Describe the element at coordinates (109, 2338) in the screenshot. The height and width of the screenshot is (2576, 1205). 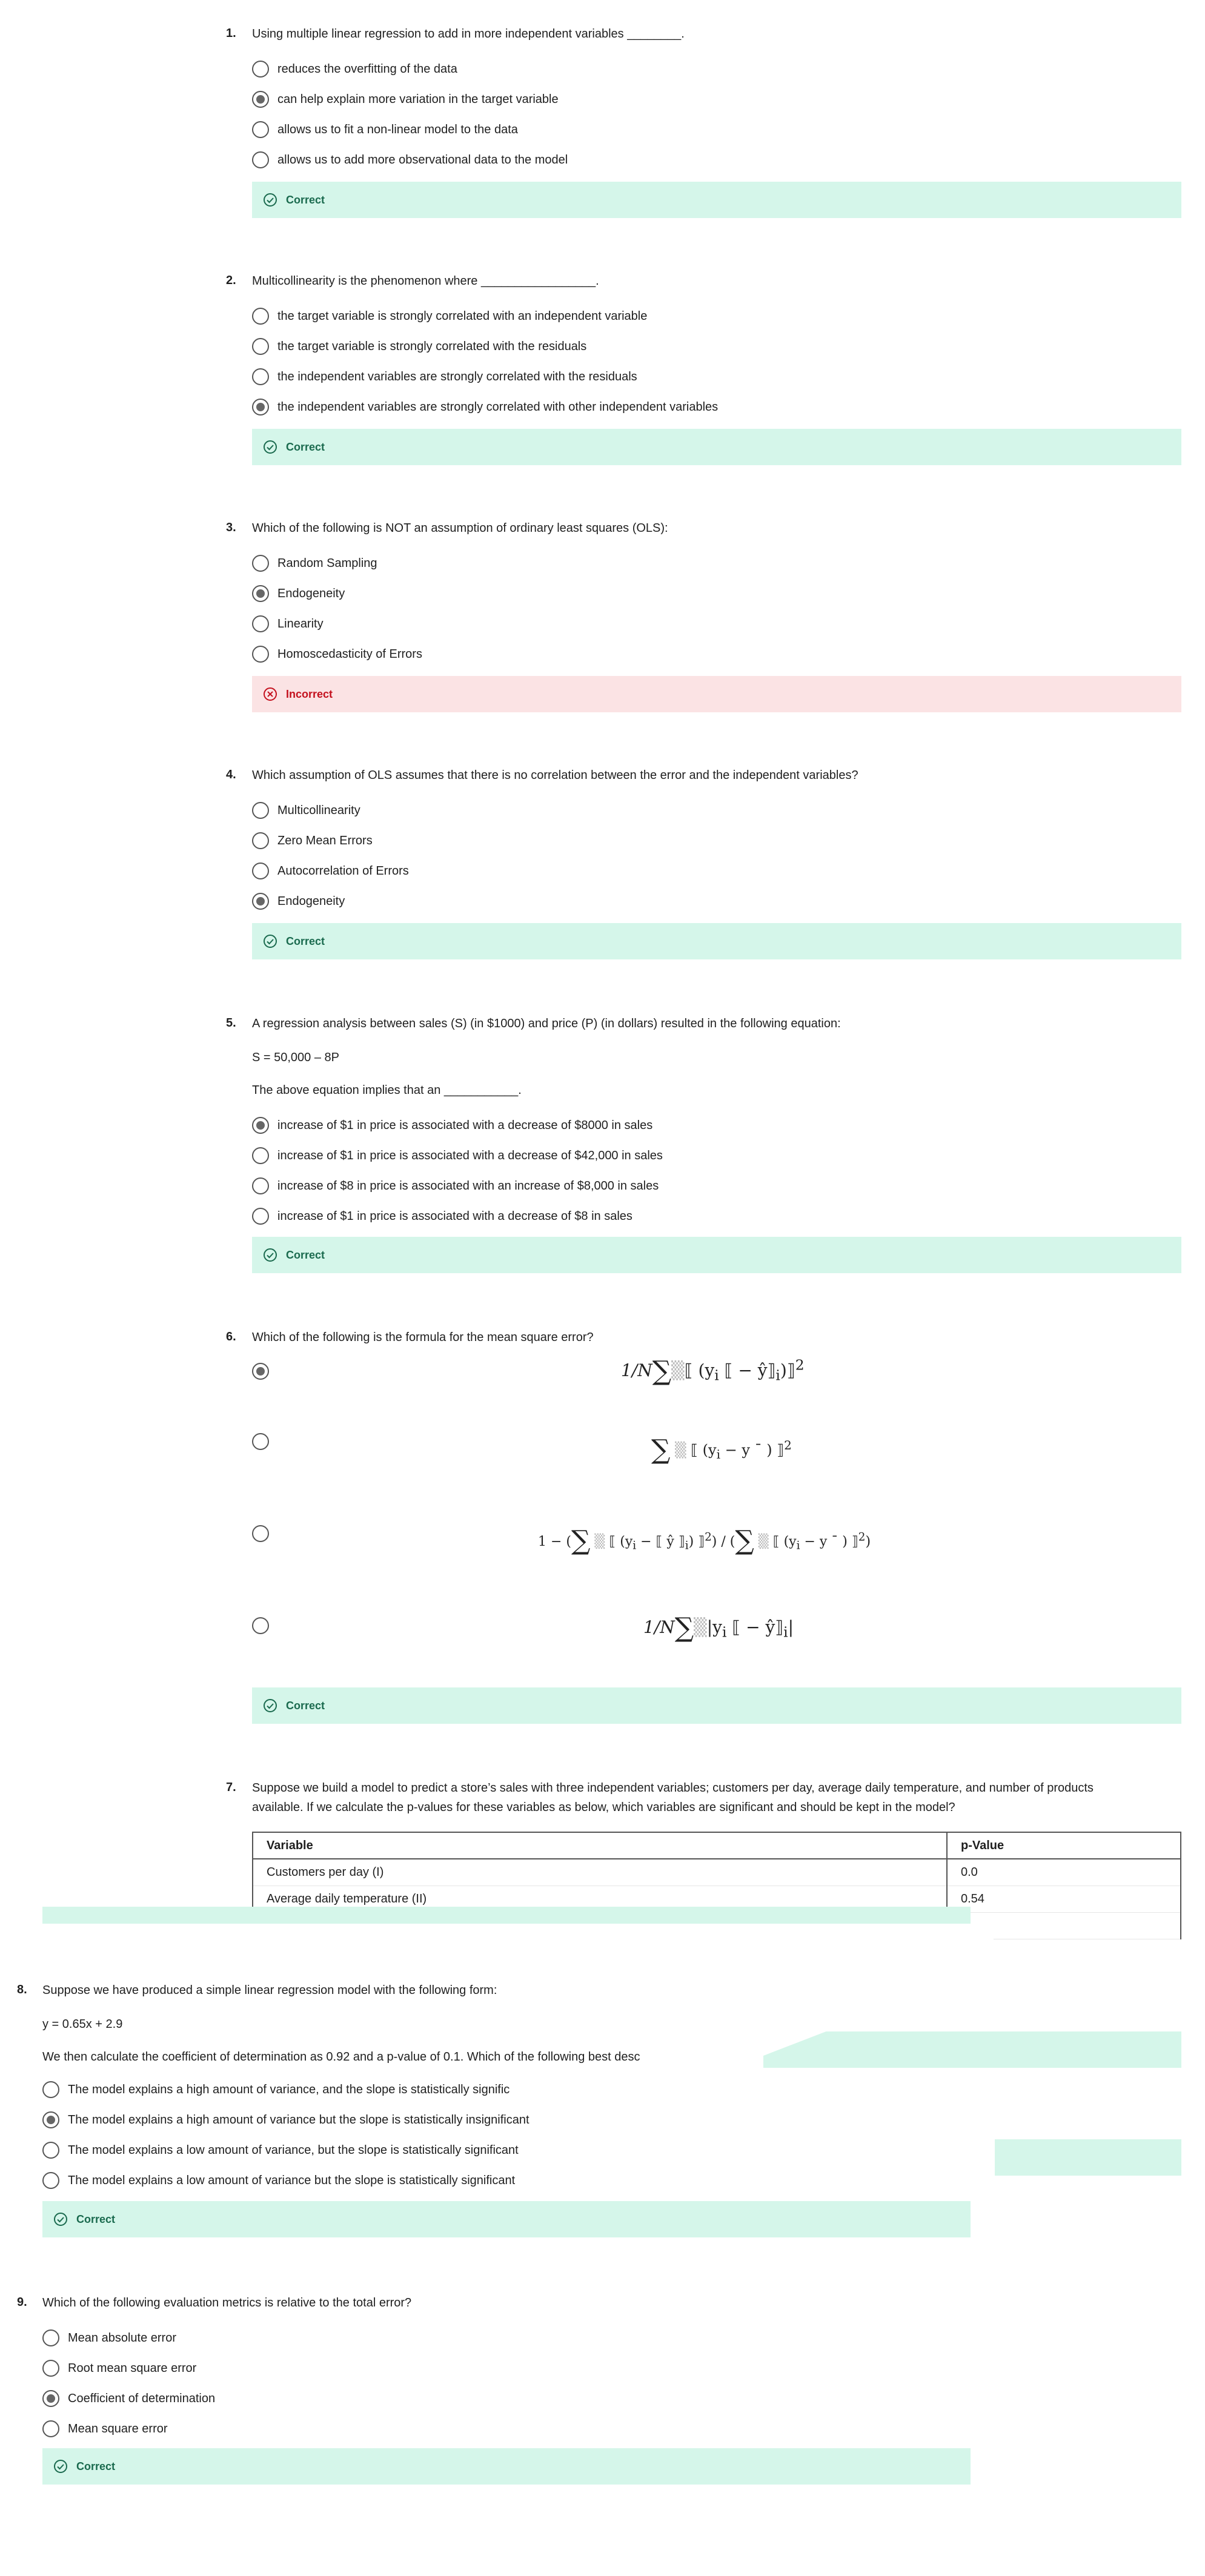
I see `q9-option-1: Mean absolute error` at that location.